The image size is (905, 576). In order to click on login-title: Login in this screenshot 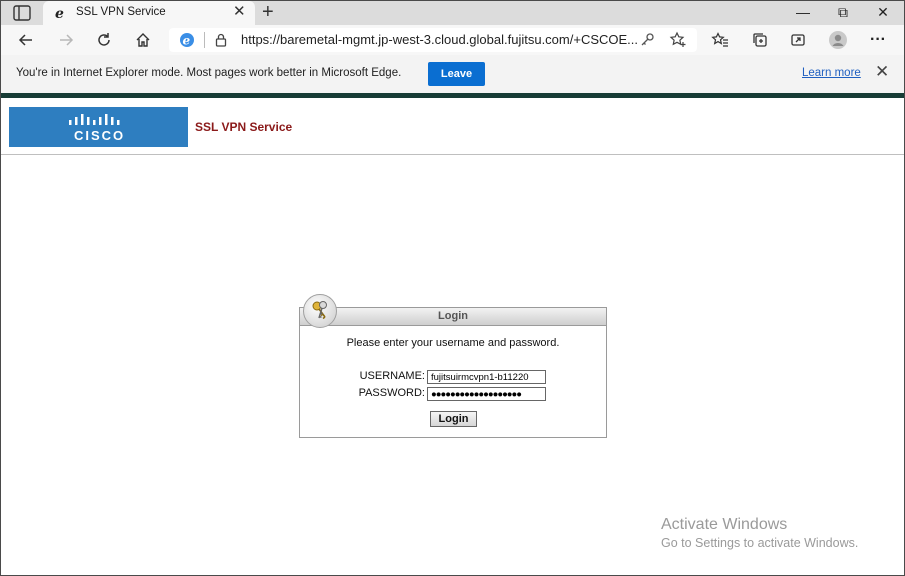, I will do `click(453, 316)`.